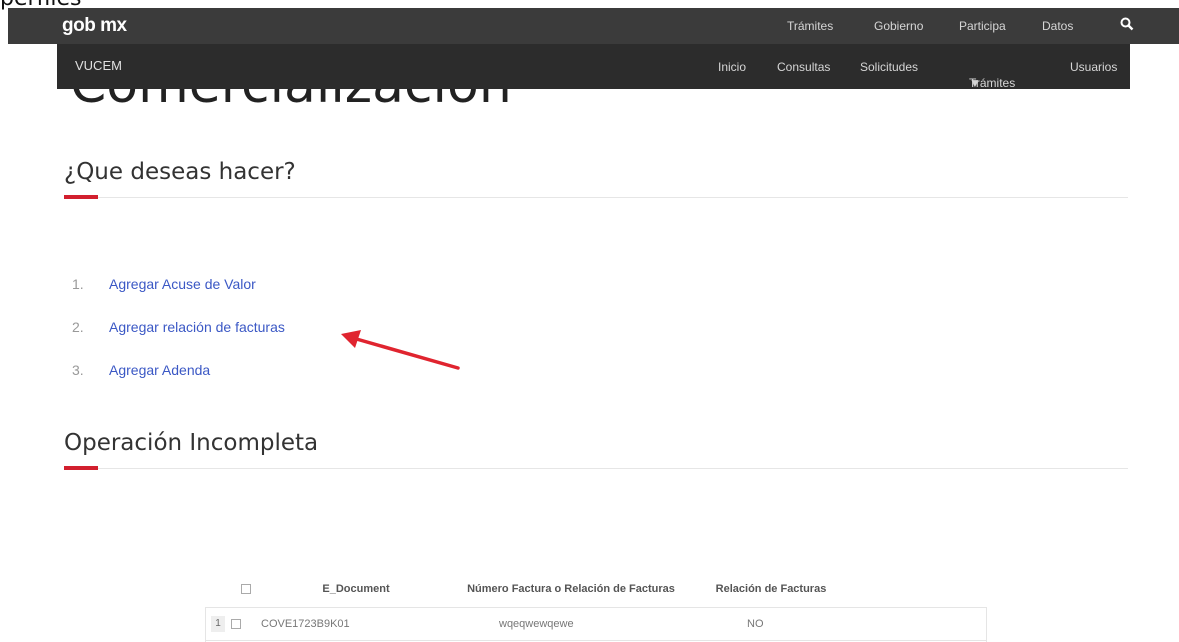 The height and width of the screenshot is (642, 1179). What do you see at coordinates (571, 589) in the screenshot?
I see `col-header-numero-factura: Número Factura o Relación de Facturas` at bounding box center [571, 589].